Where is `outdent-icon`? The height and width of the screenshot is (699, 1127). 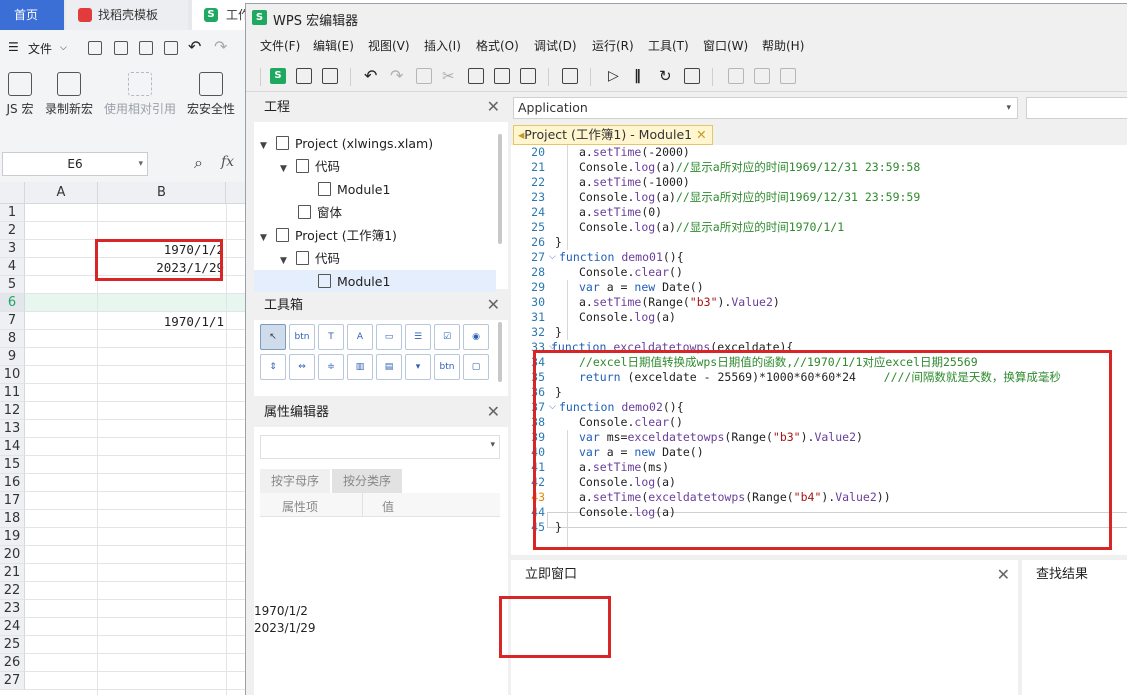 outdent-icon is located at coordinates (528, 76).